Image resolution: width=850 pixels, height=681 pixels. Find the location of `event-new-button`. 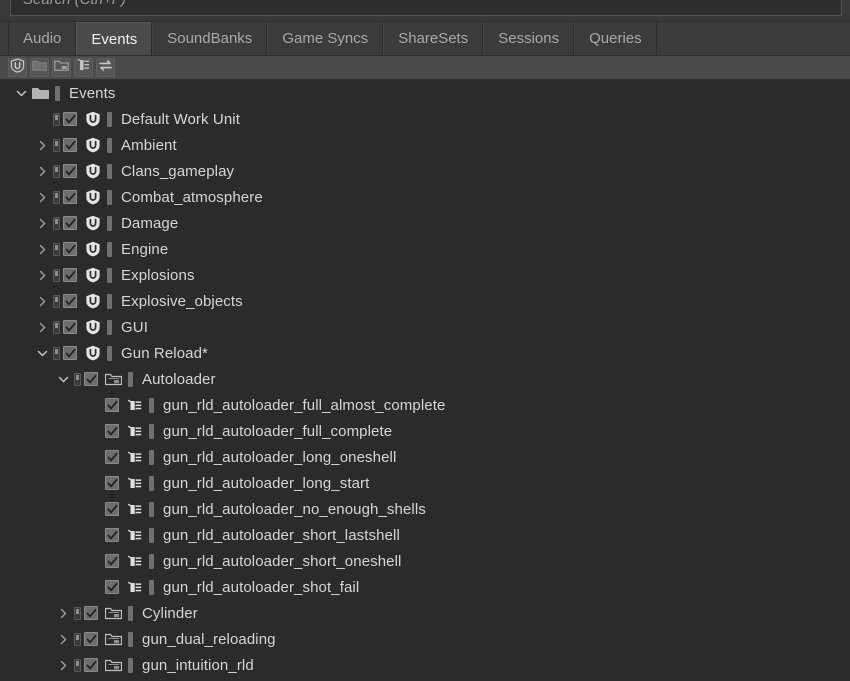

event-new-button is located at coordinates (17, 67).